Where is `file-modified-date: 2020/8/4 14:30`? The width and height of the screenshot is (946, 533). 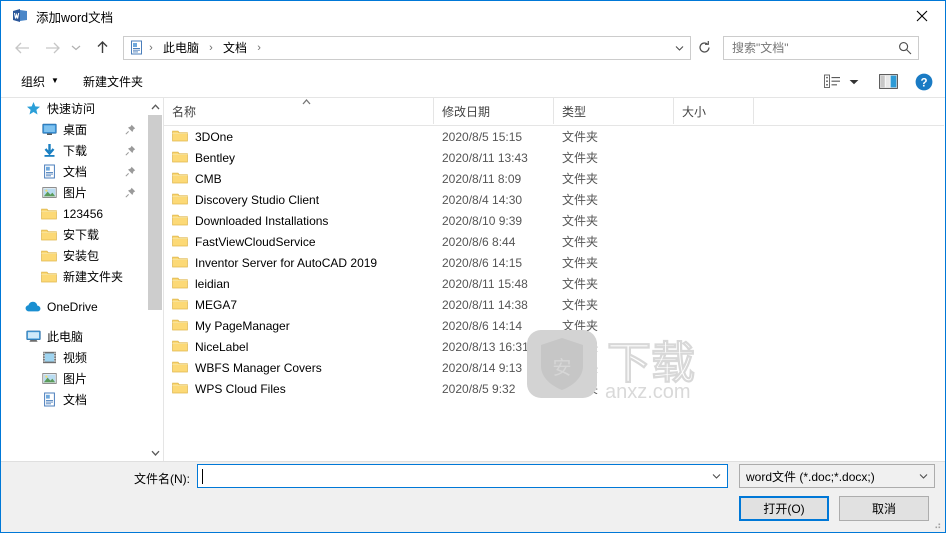 file-modified-date: 2020/8/4 14:30 is located at coordinates (482, 199).